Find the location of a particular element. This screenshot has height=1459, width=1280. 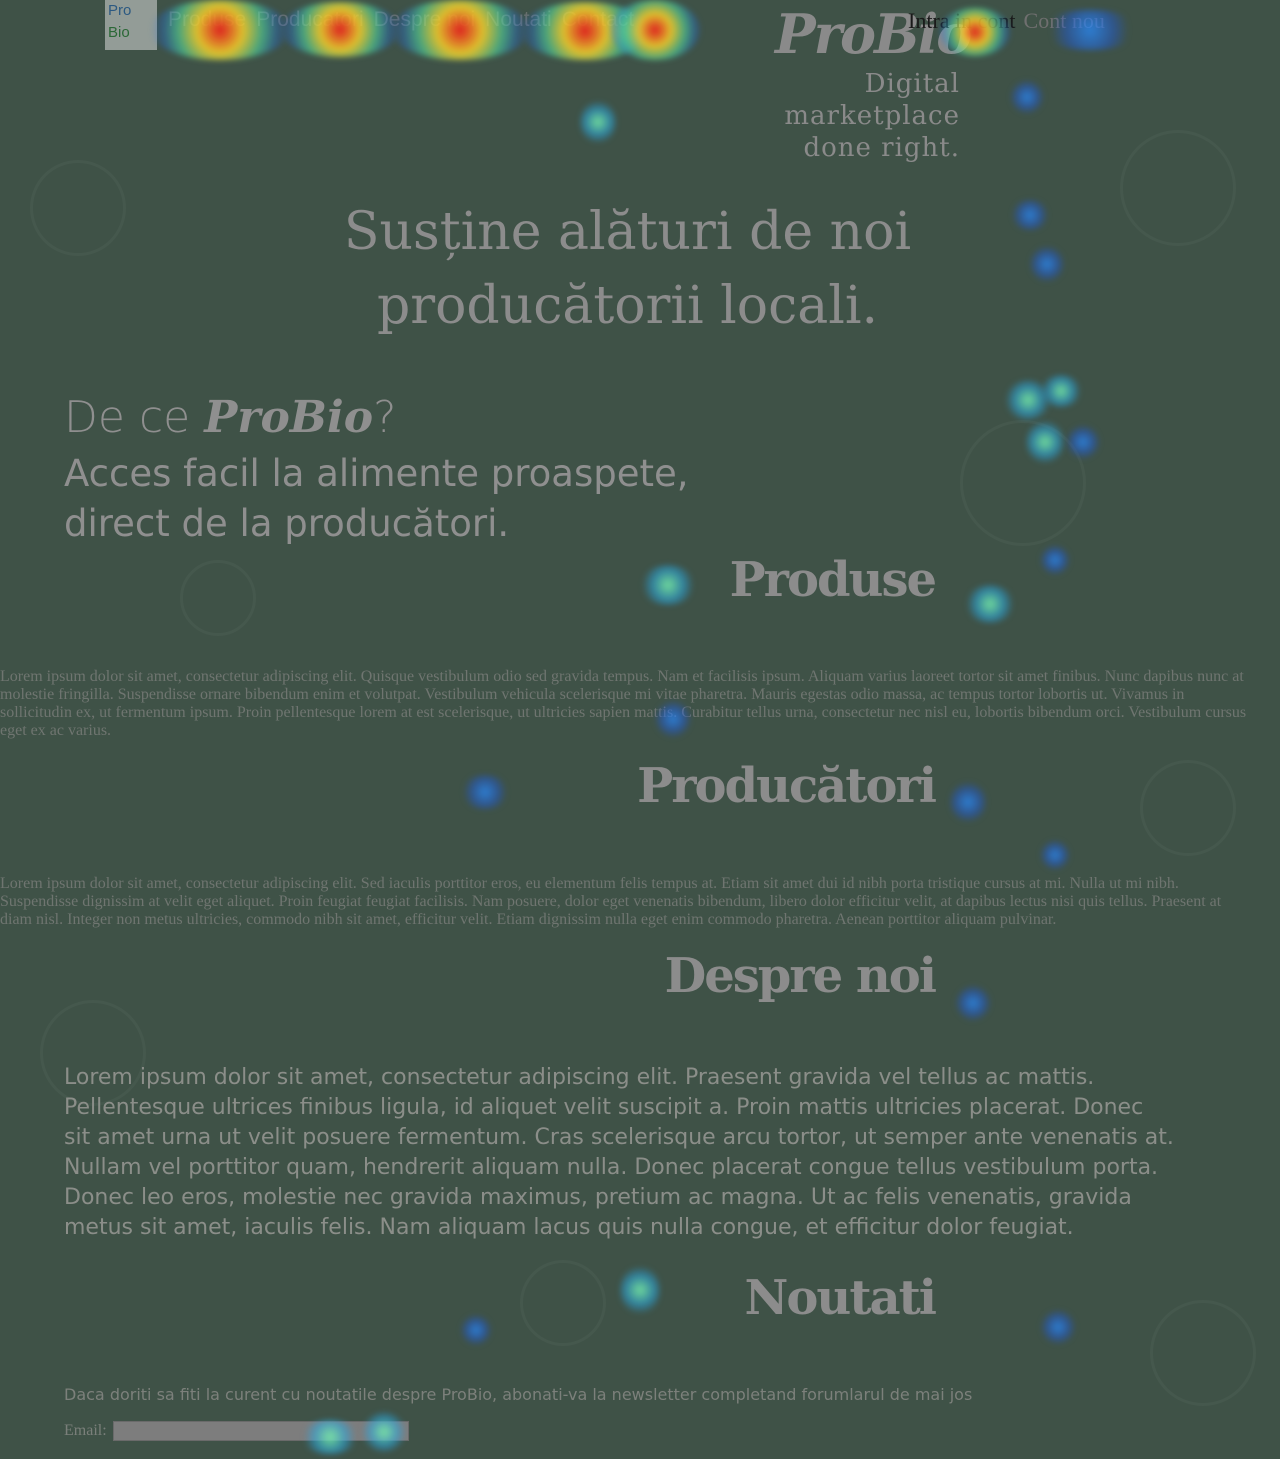

why-question: De ce ProBio? is located at coordinates (376, 417).